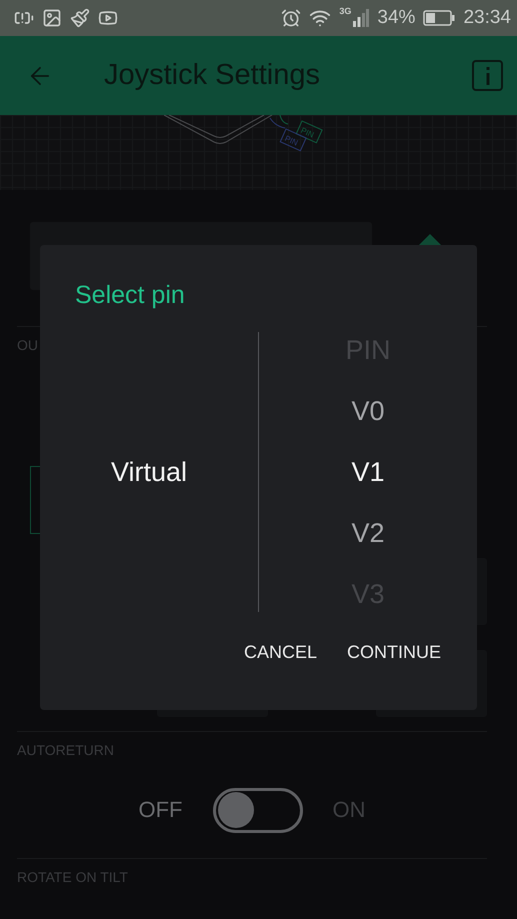  Describe the element at coordinates (259, 137) in the screenshot. I see `joystick-drawing: PIN PIN` at that location.